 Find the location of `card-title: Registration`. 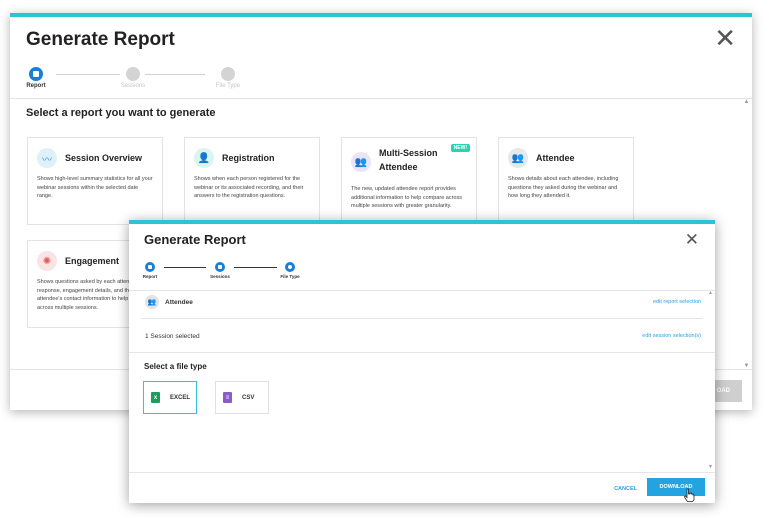

card-title: Registration is located at coordinates (248, 158).